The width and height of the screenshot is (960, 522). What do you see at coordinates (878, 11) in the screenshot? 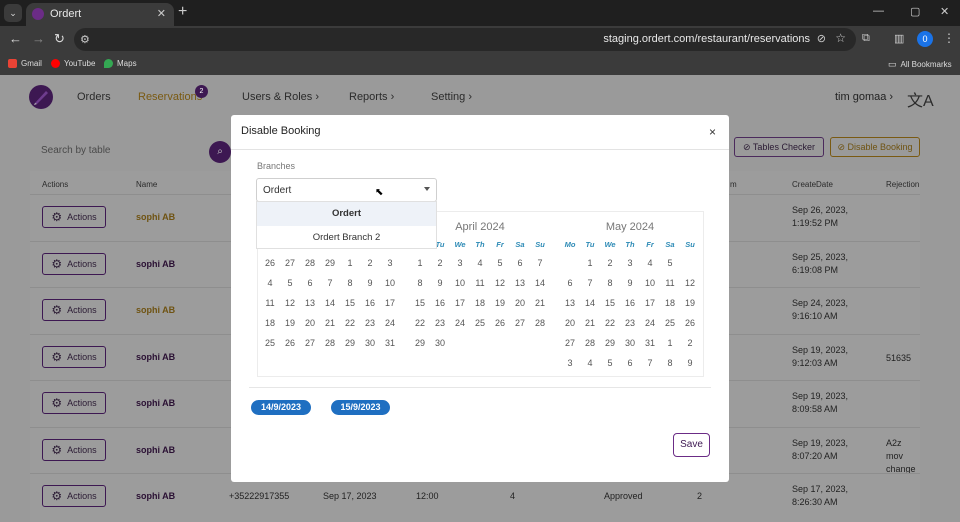
I see `minimize-icon: —` at bounding box center [878, 11].